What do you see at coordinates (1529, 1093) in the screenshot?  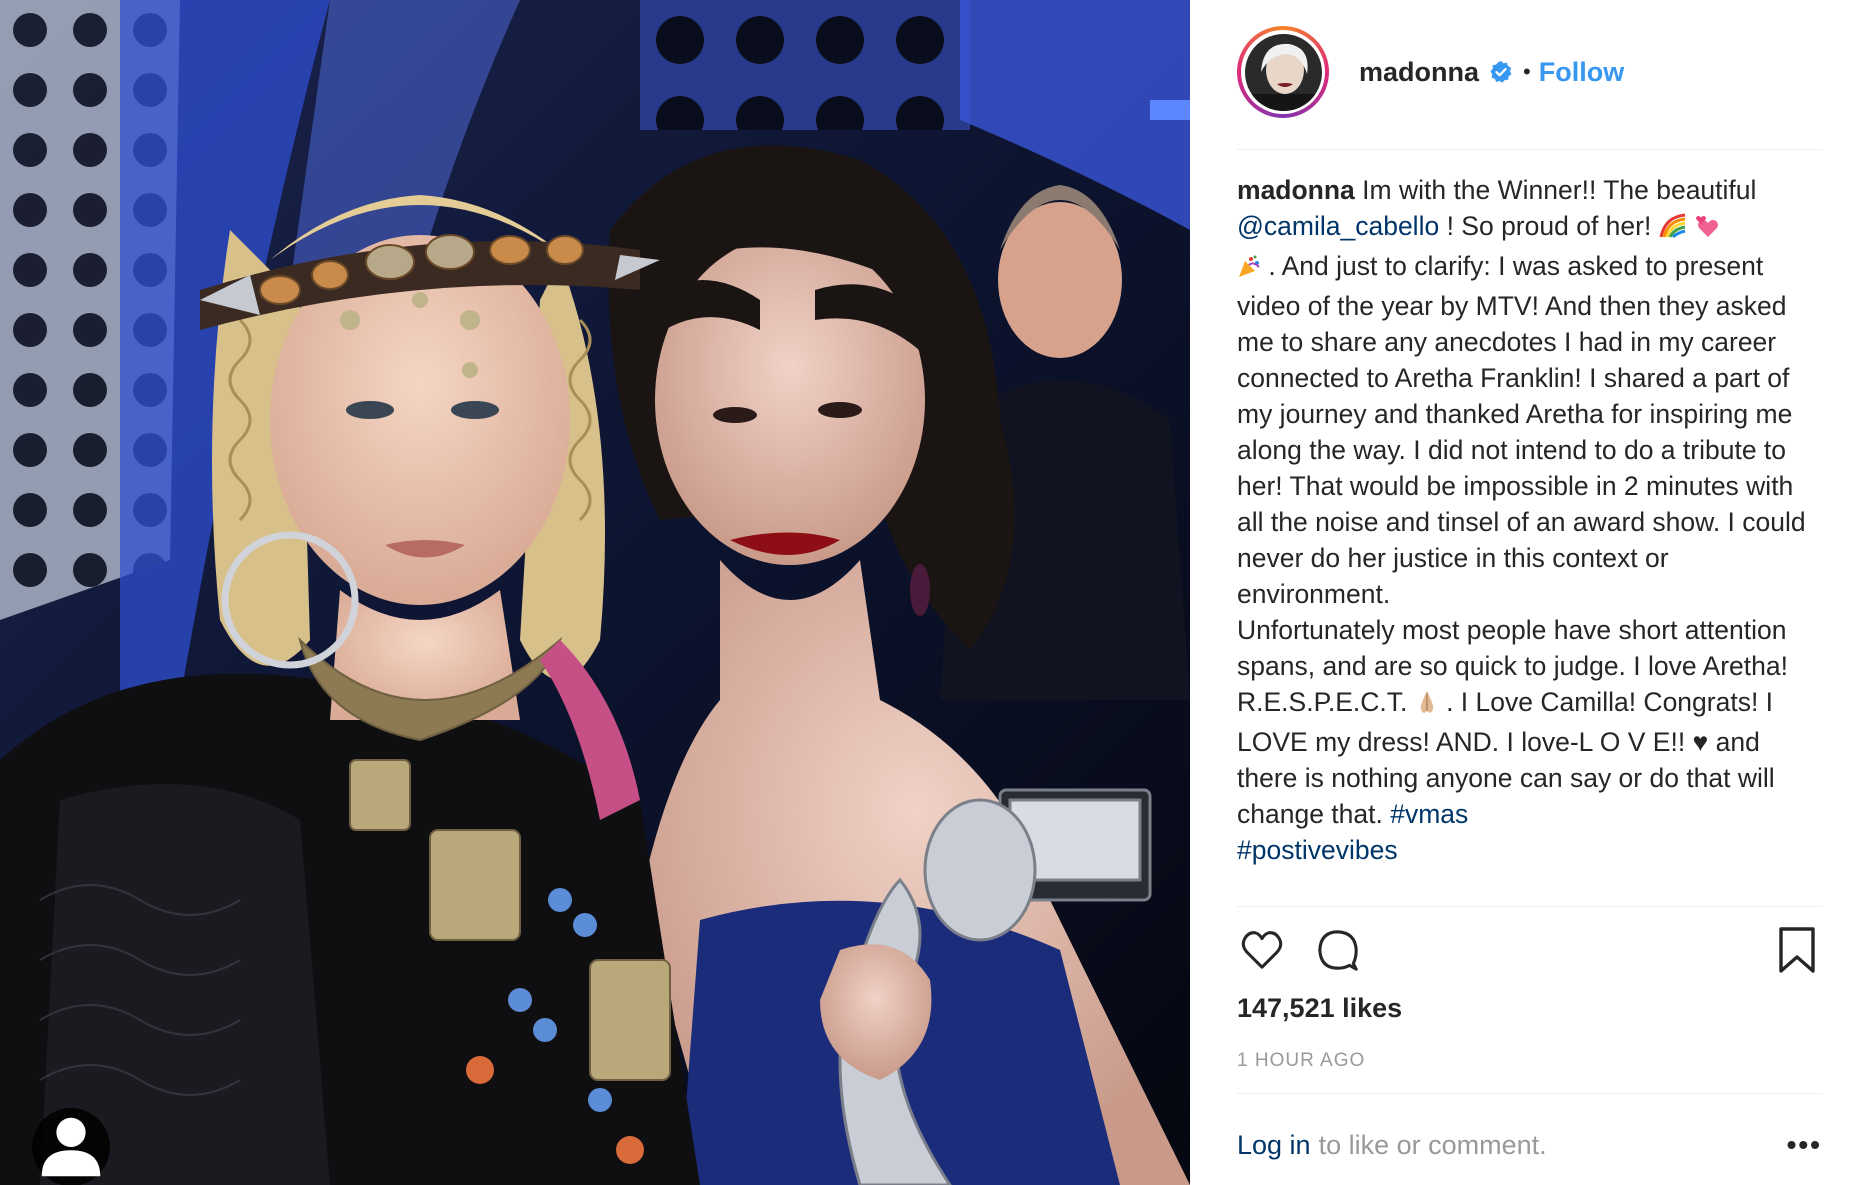 I see `footer-divider` at bounding box center [1529, 1093].